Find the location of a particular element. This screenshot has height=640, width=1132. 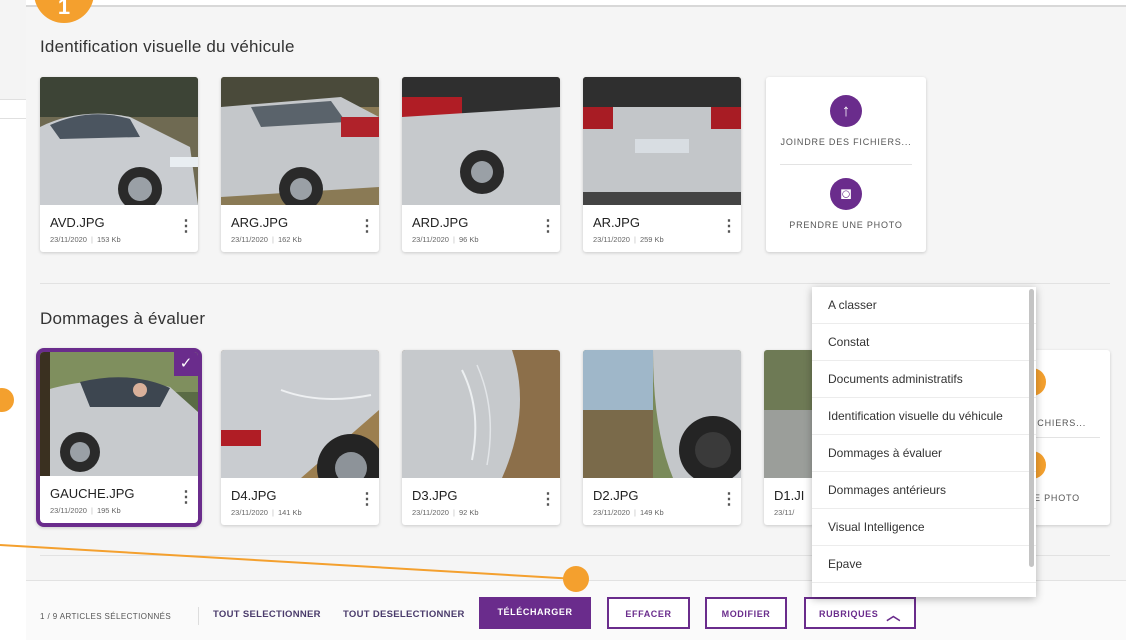

take-photo-button: PRENDRE UNE PHOTO is located at coordinates (846, 225).